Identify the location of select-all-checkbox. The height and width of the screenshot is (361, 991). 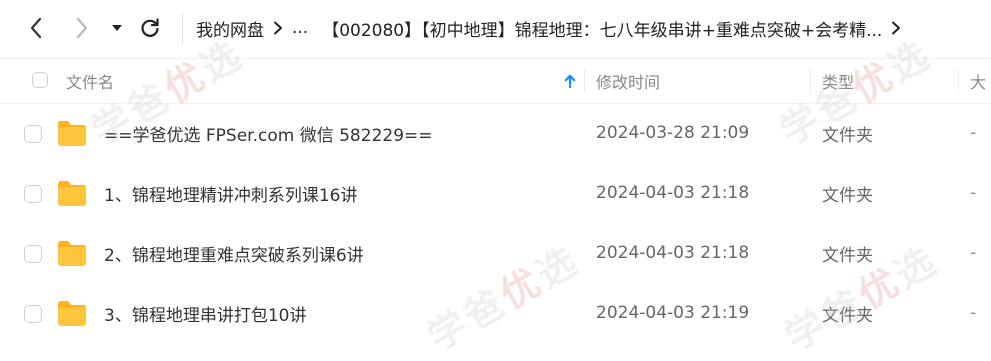
(40, 80).